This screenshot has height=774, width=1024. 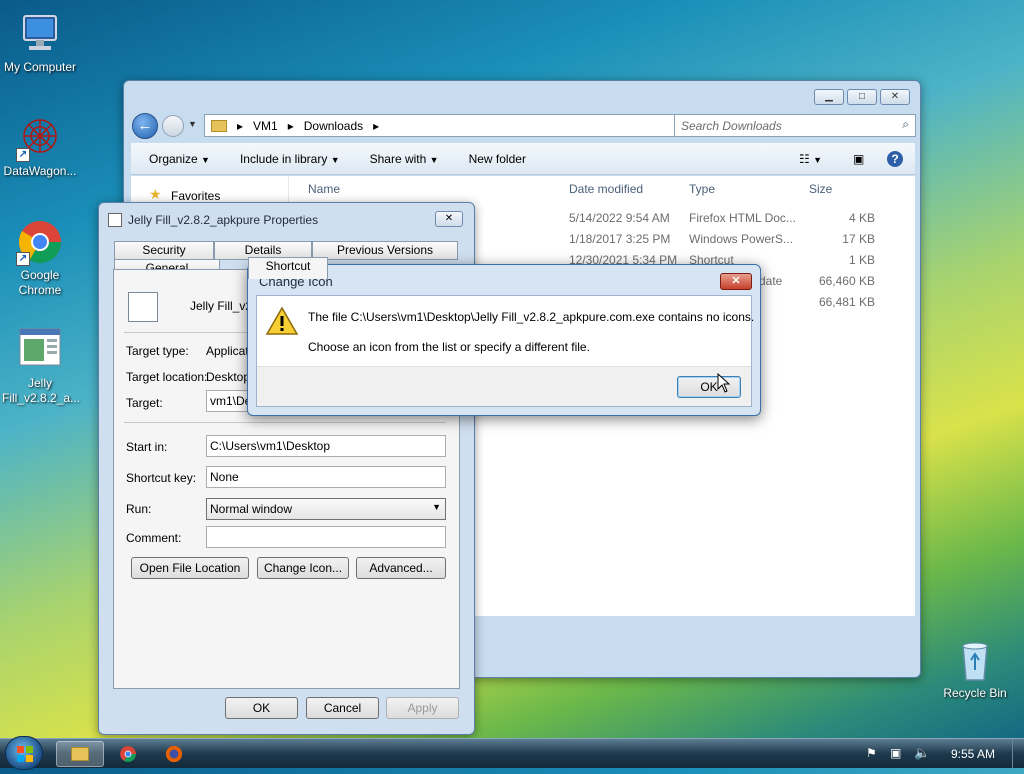 I want to click on tab-shortcut: Shortcut, so click(x=288, y=268).